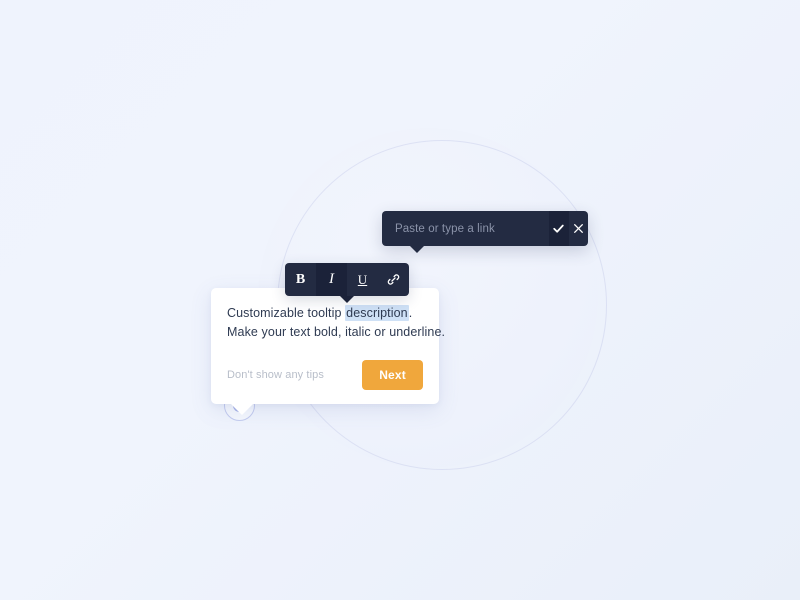 The image size is (800, 600). Describe the element at coordinates (286, 313) in the screenshot. I see `tooltip-description-prefix: Customizable tooltip` at that location.